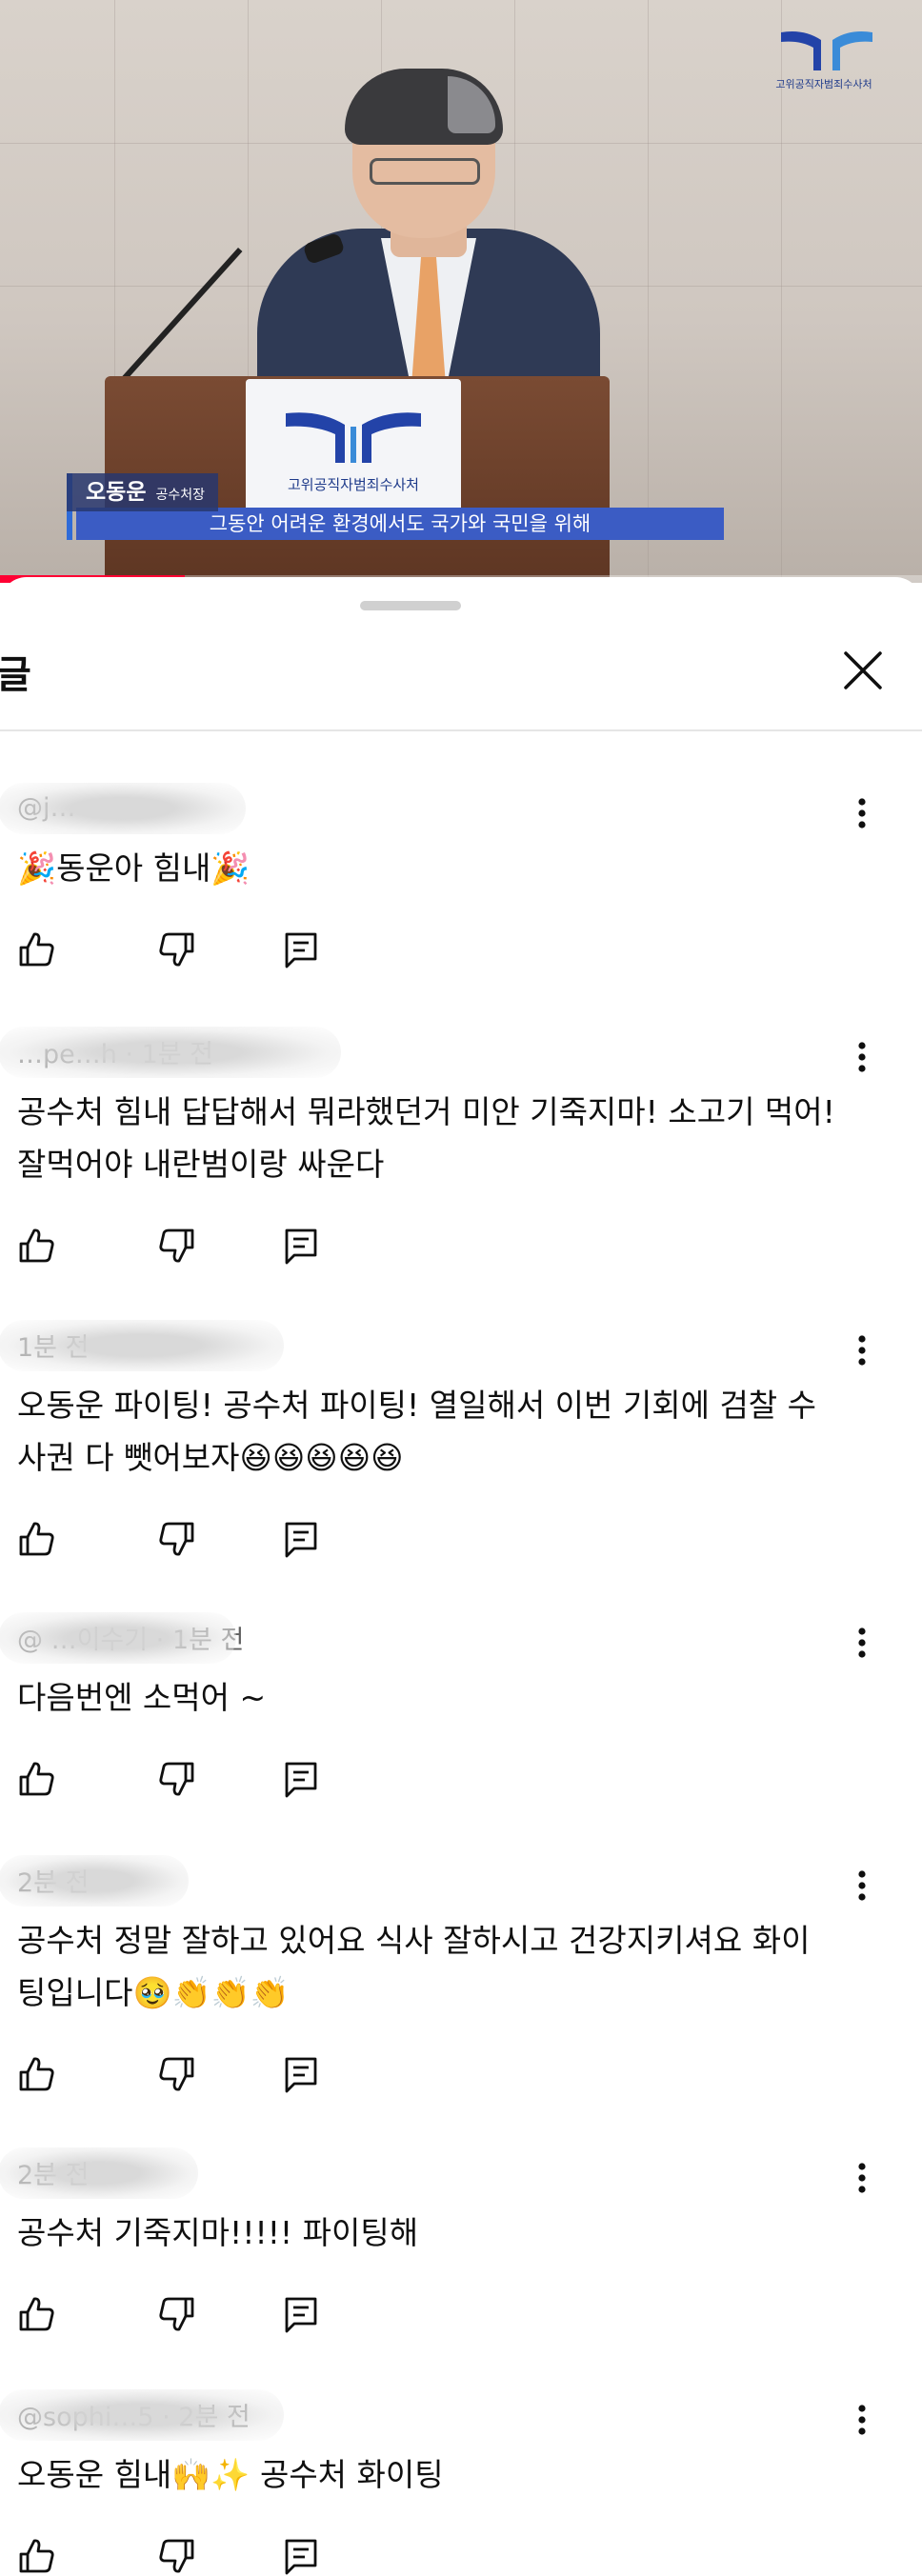 The height and width of the screenshot is (2576, 922). What do you see at coordinates (176, 320) in the screenshot?
I see `microphone-stand` at bounding box center [176, 320].